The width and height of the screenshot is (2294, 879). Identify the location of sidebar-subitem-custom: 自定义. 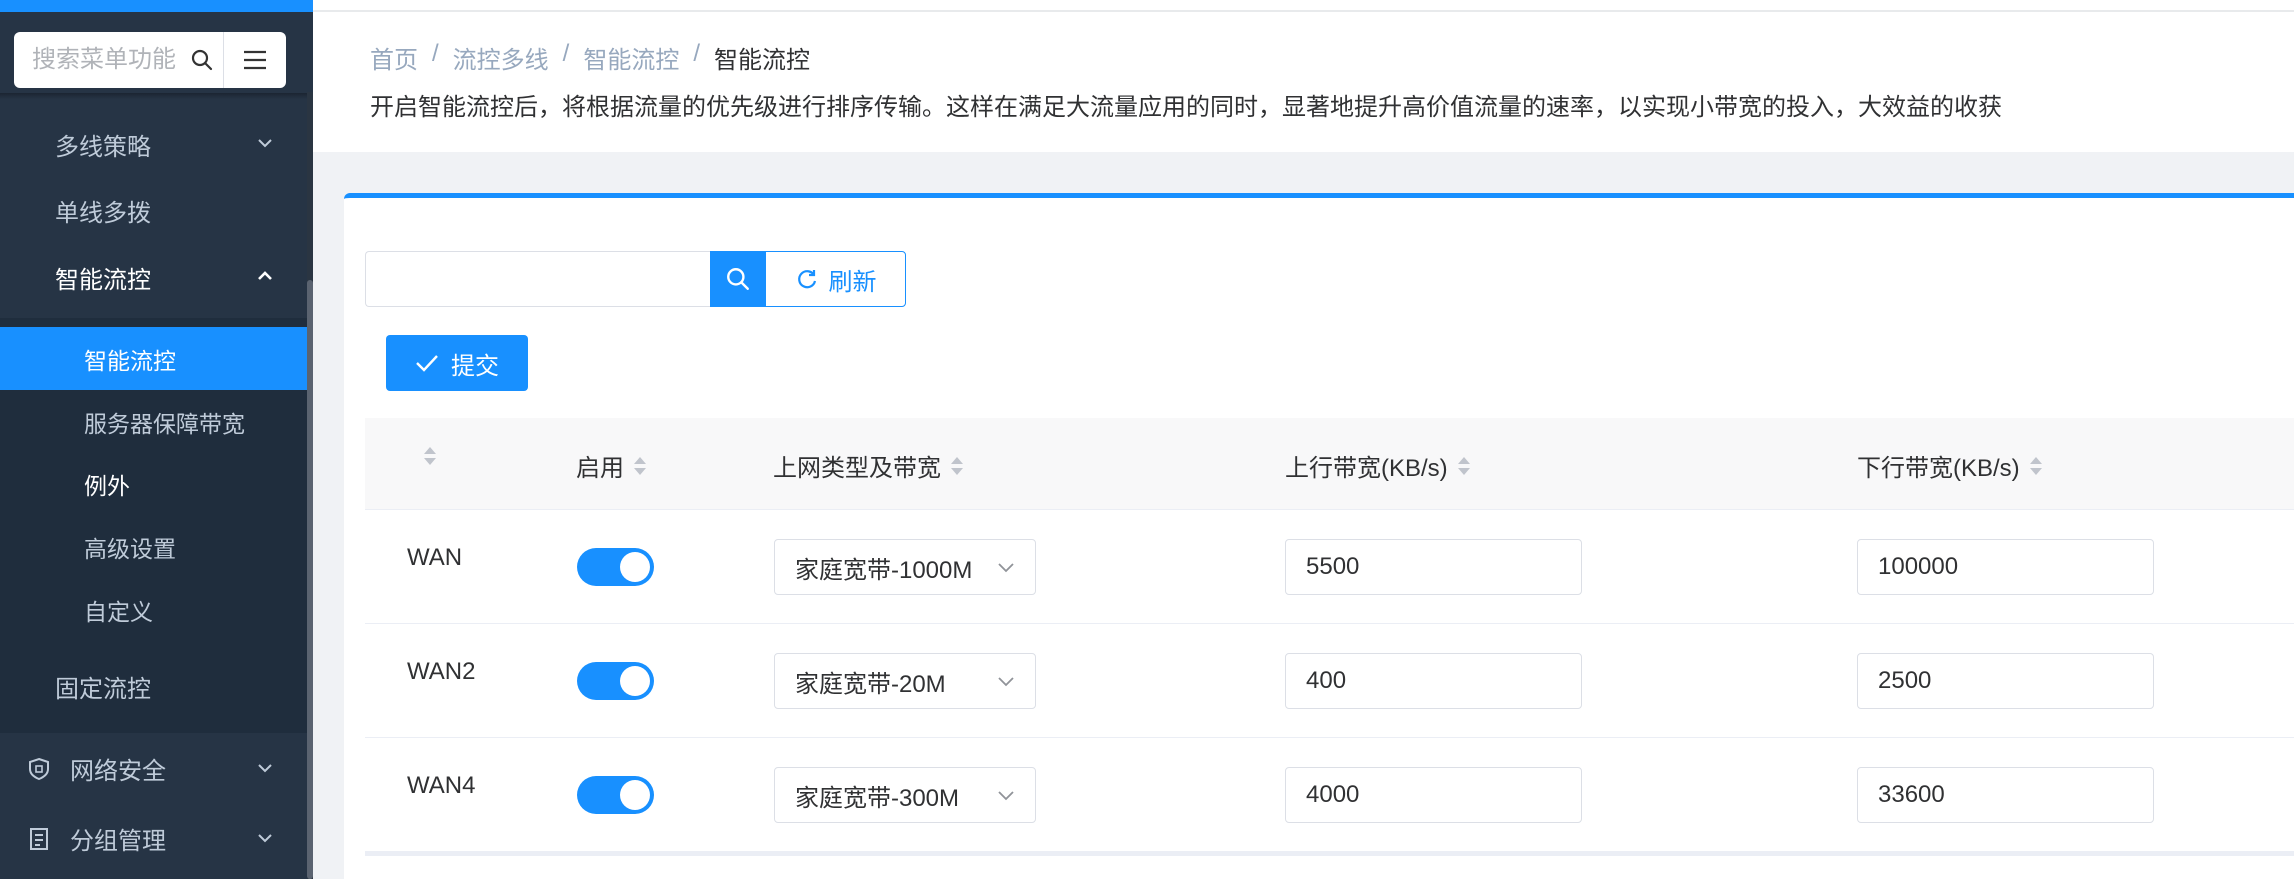
(153, 609).